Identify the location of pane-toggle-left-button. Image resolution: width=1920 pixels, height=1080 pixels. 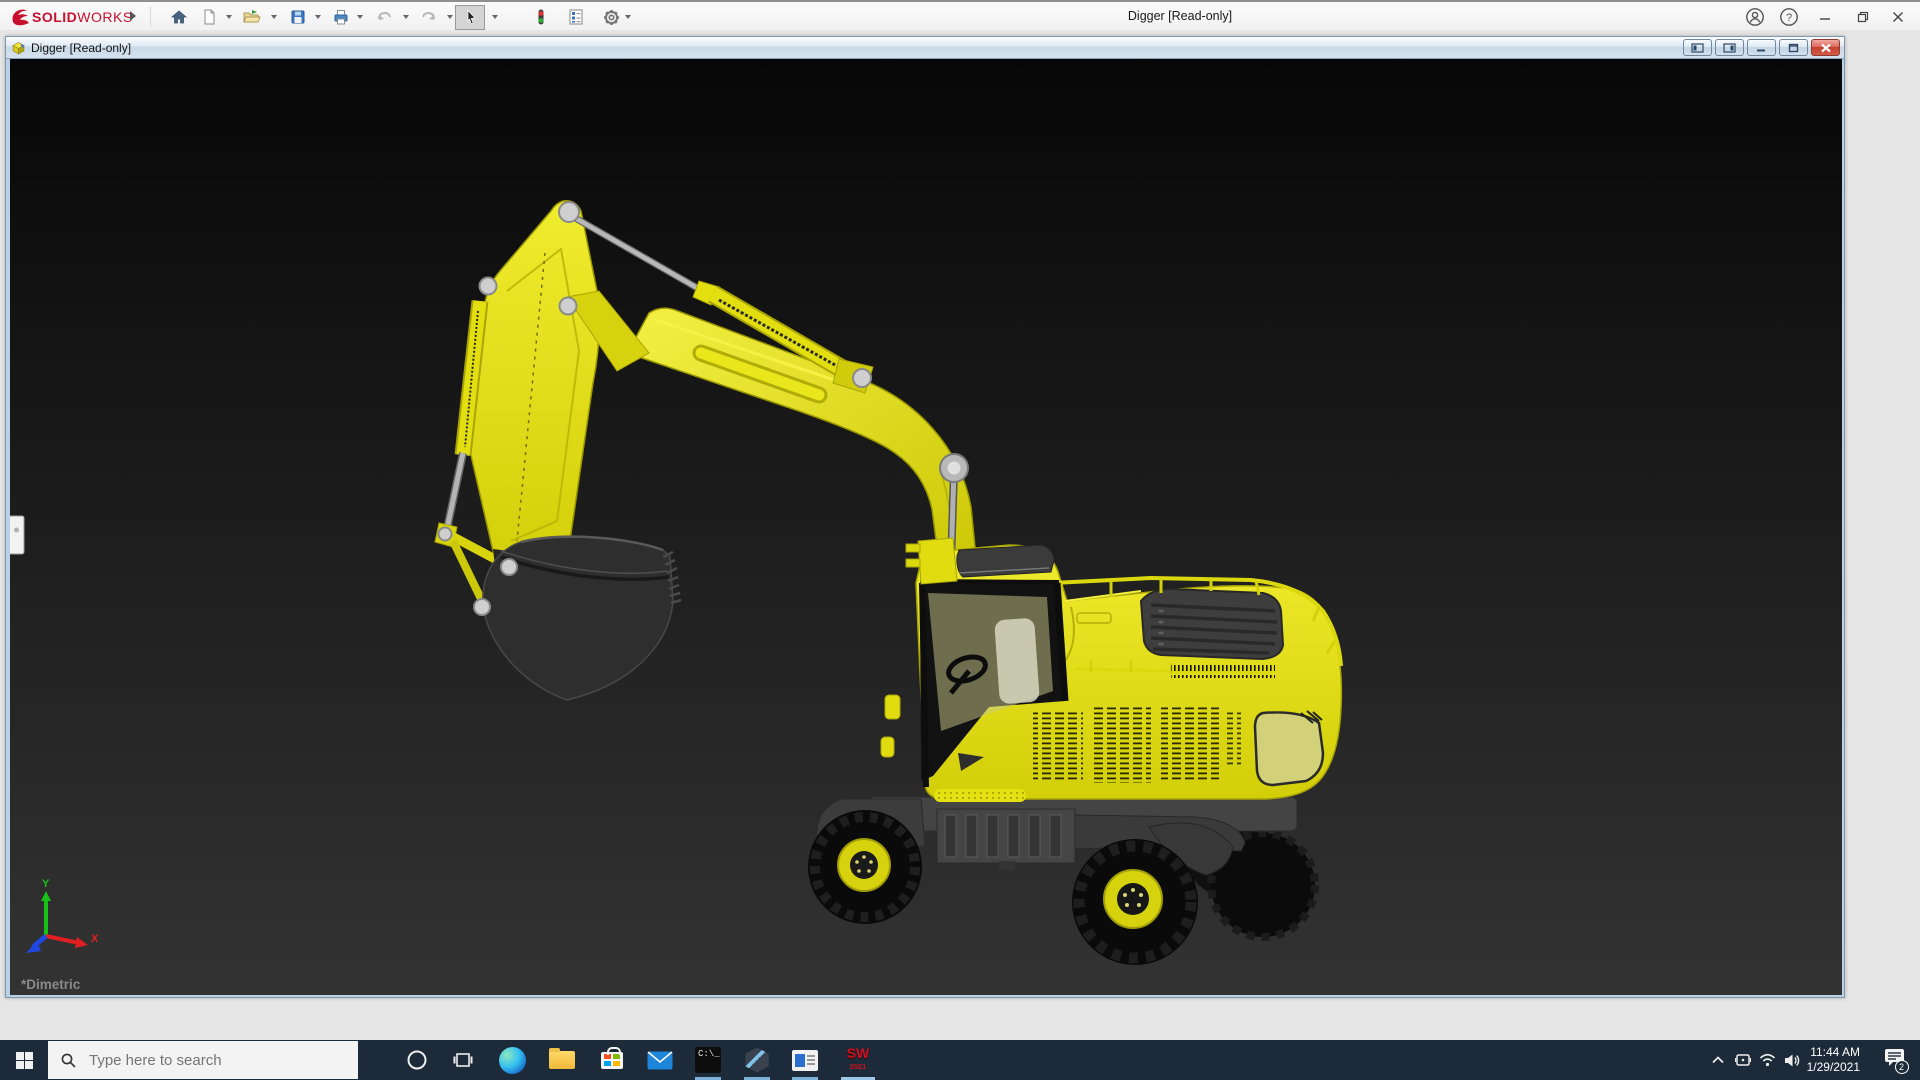
(1697, 47).